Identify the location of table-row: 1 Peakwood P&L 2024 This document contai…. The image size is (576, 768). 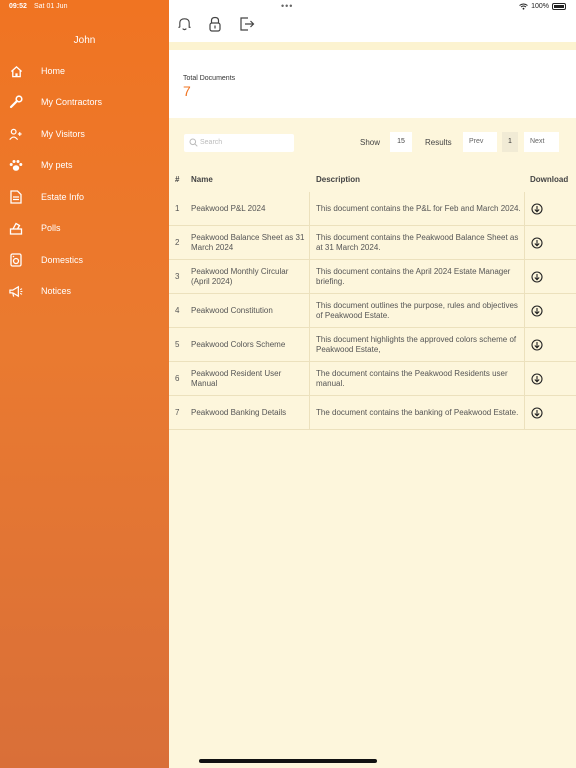
(372, 209).